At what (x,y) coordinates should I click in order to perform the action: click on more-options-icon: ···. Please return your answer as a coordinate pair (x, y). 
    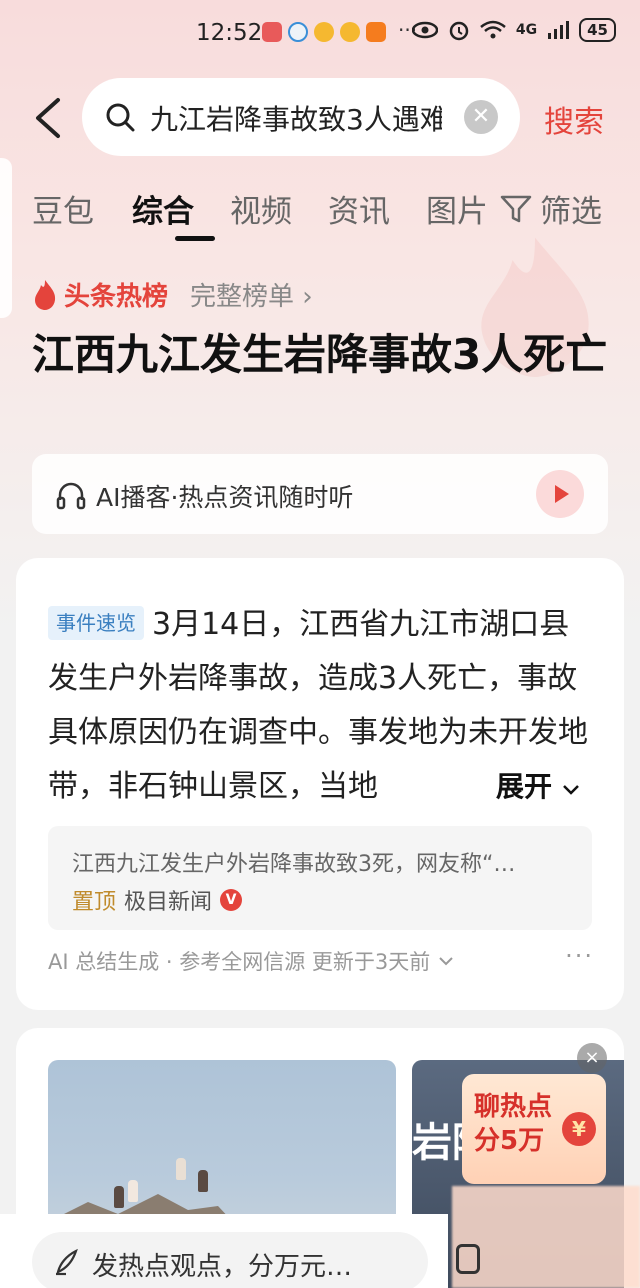
    Looking at the image, I should click on (579, 956).